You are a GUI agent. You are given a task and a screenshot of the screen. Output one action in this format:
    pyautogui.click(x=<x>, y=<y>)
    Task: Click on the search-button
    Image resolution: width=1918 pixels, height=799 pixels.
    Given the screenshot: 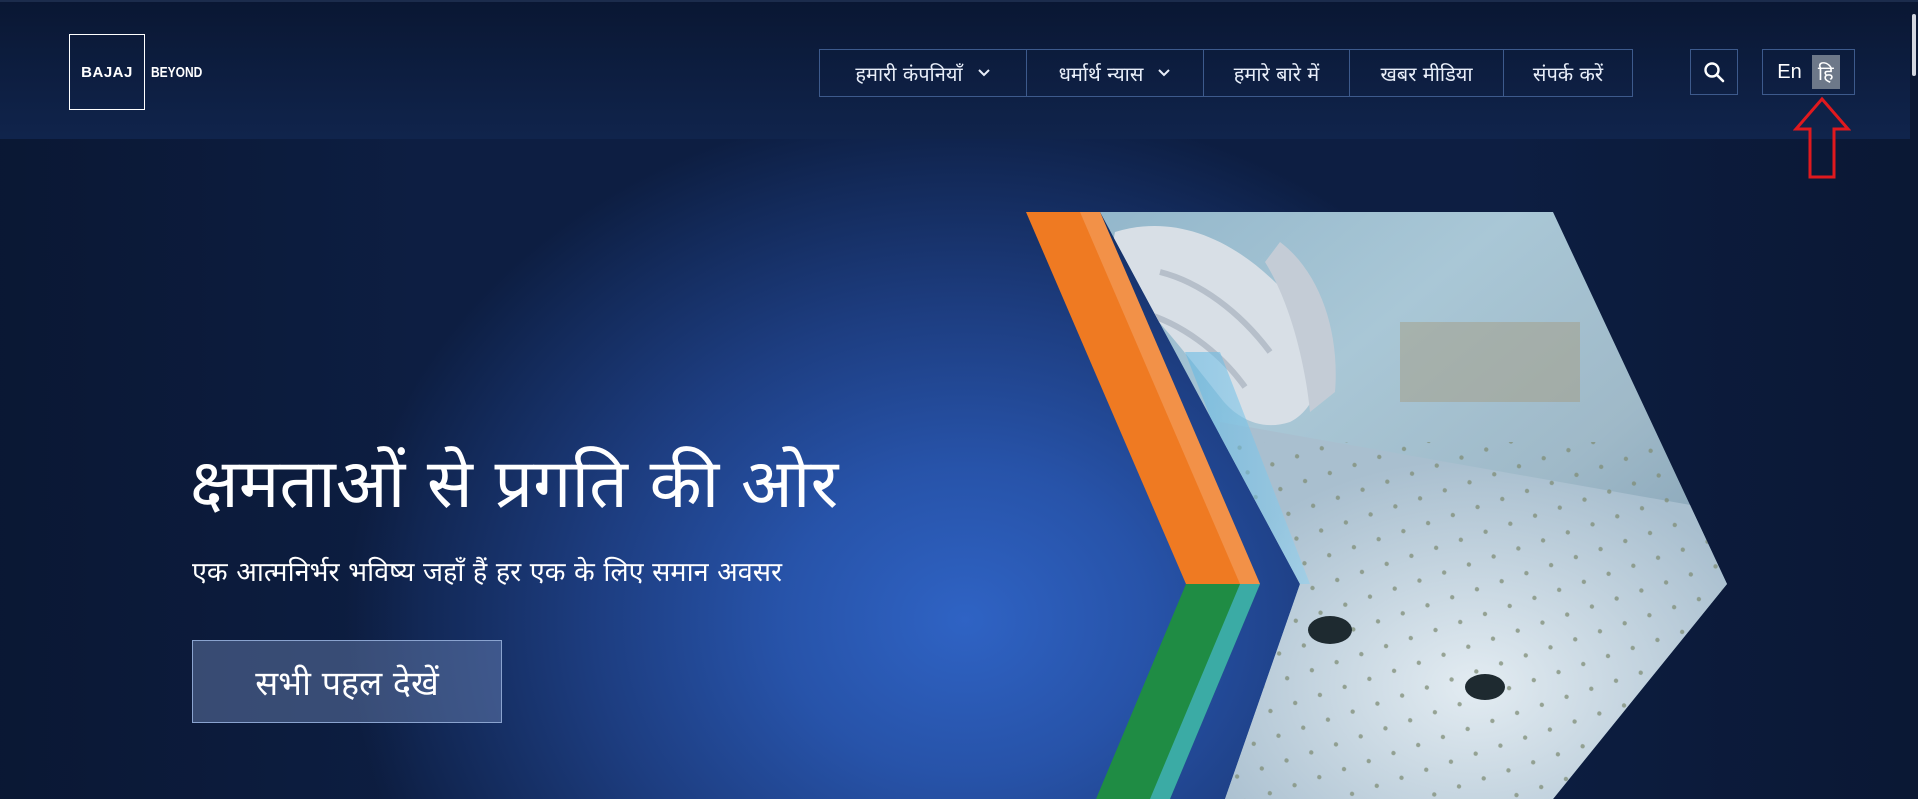 What is the action you would take?
    pyautogui.click(x=1714, y=72)
    